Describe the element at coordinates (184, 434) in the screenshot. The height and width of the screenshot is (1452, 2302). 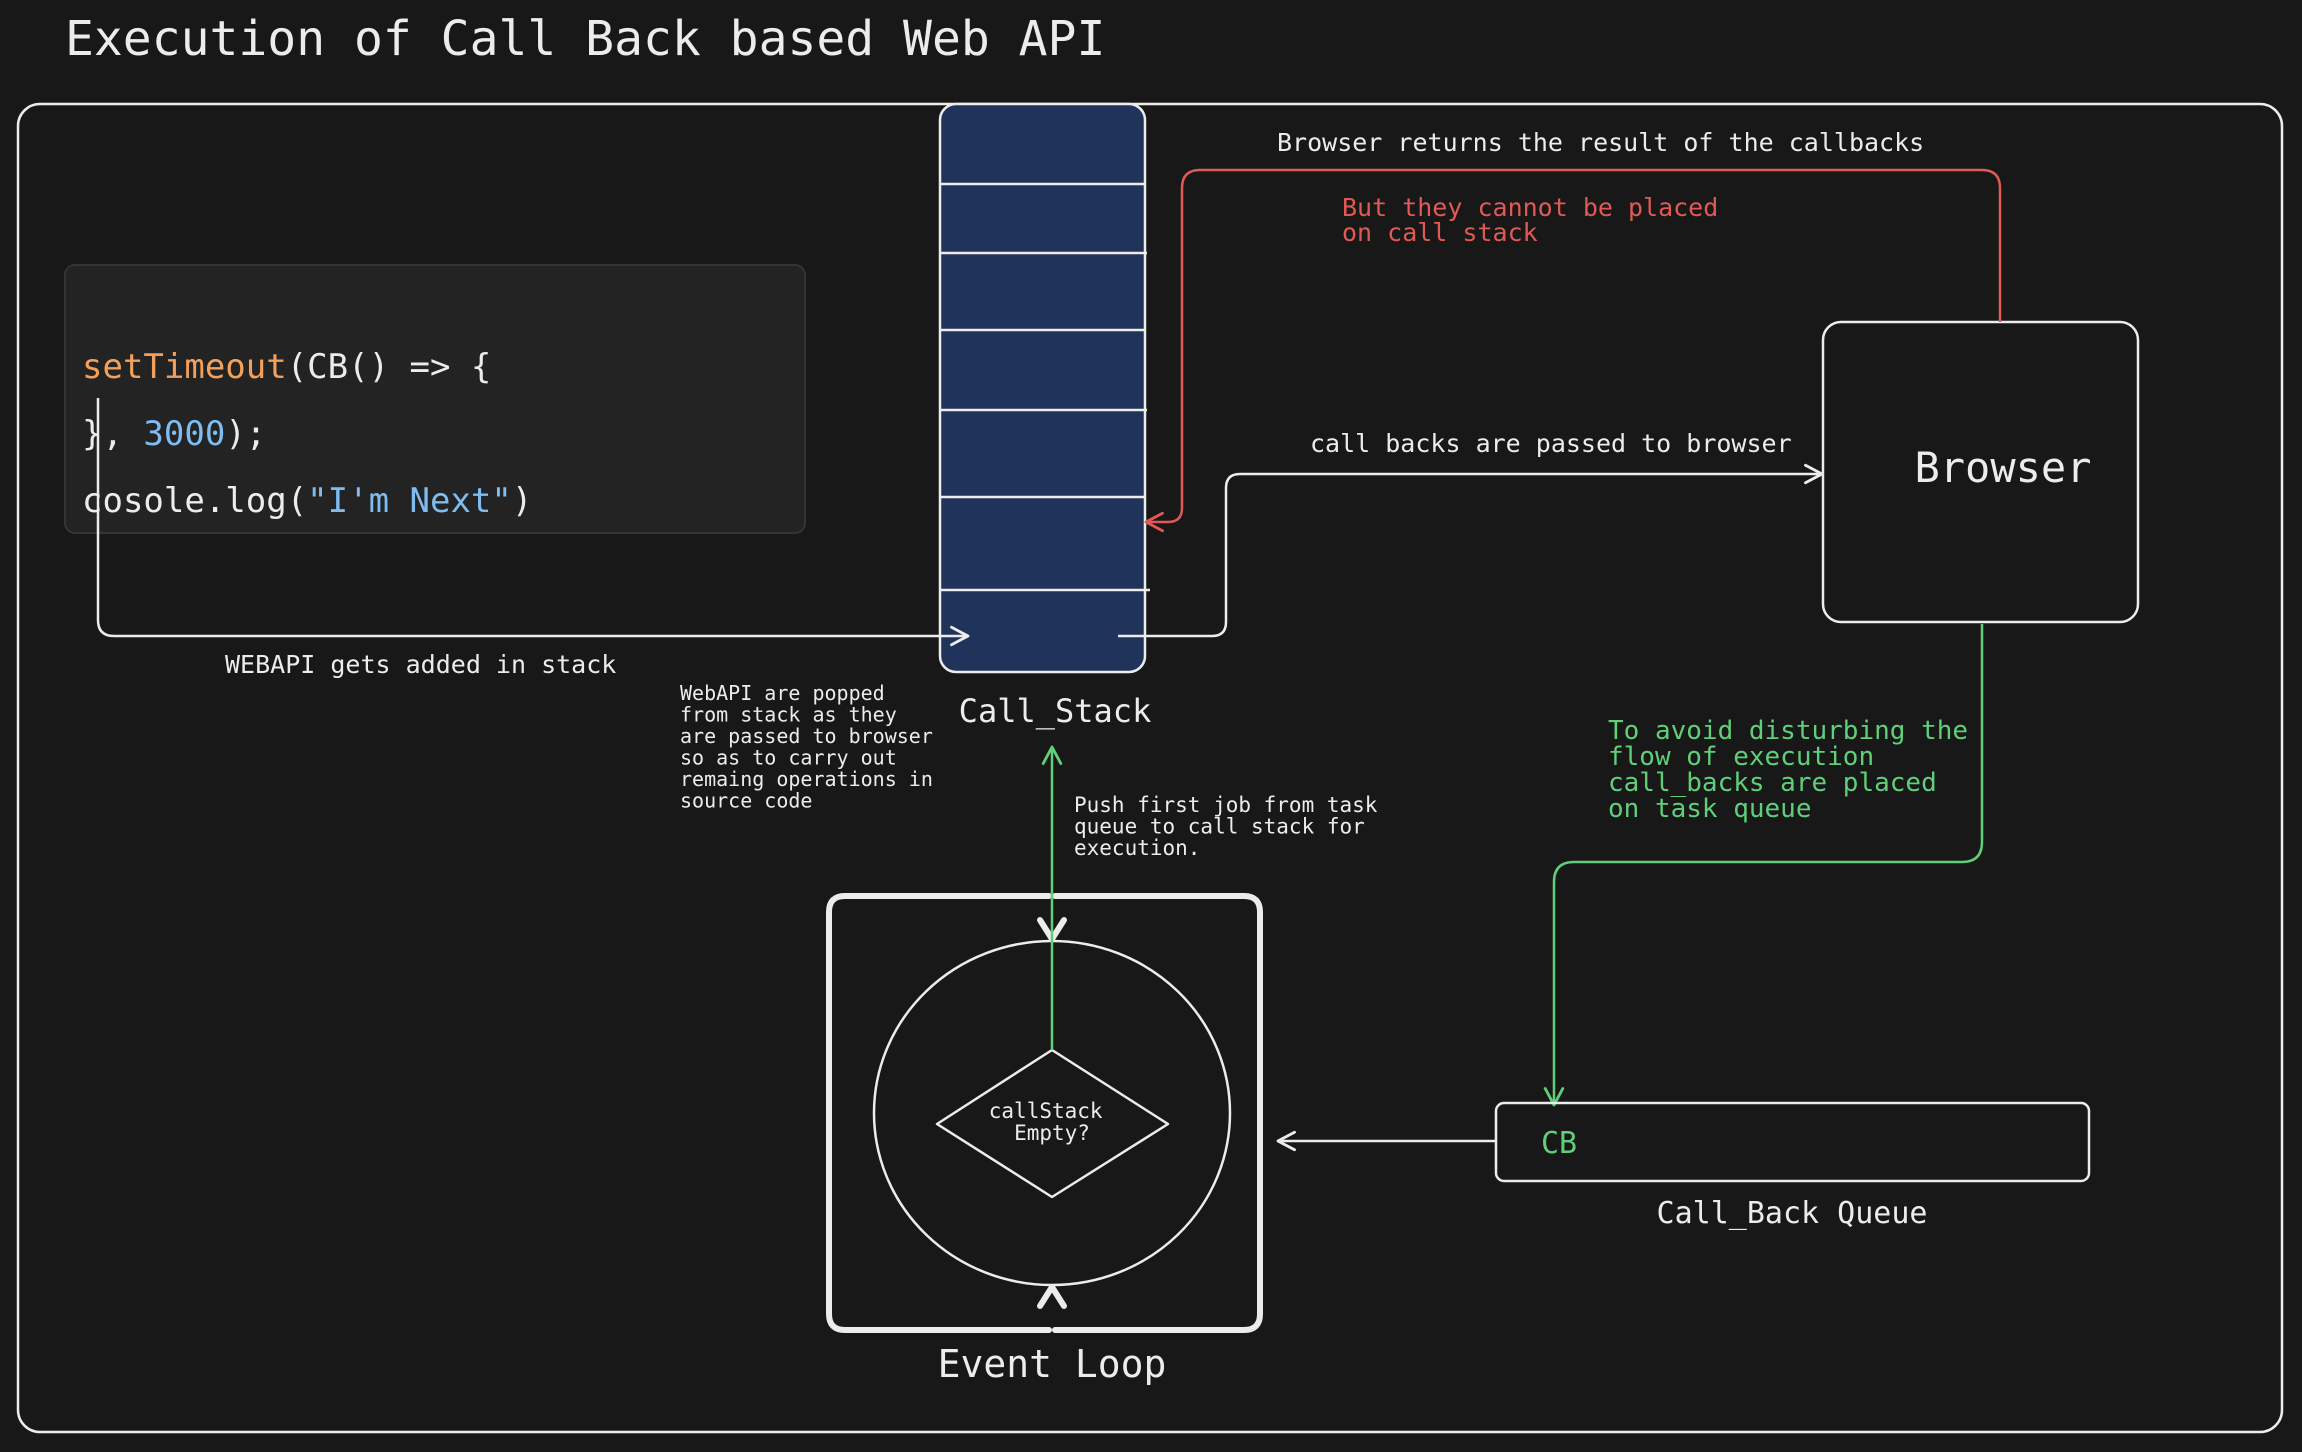
I see `code-delay-number: 3000` at that location.